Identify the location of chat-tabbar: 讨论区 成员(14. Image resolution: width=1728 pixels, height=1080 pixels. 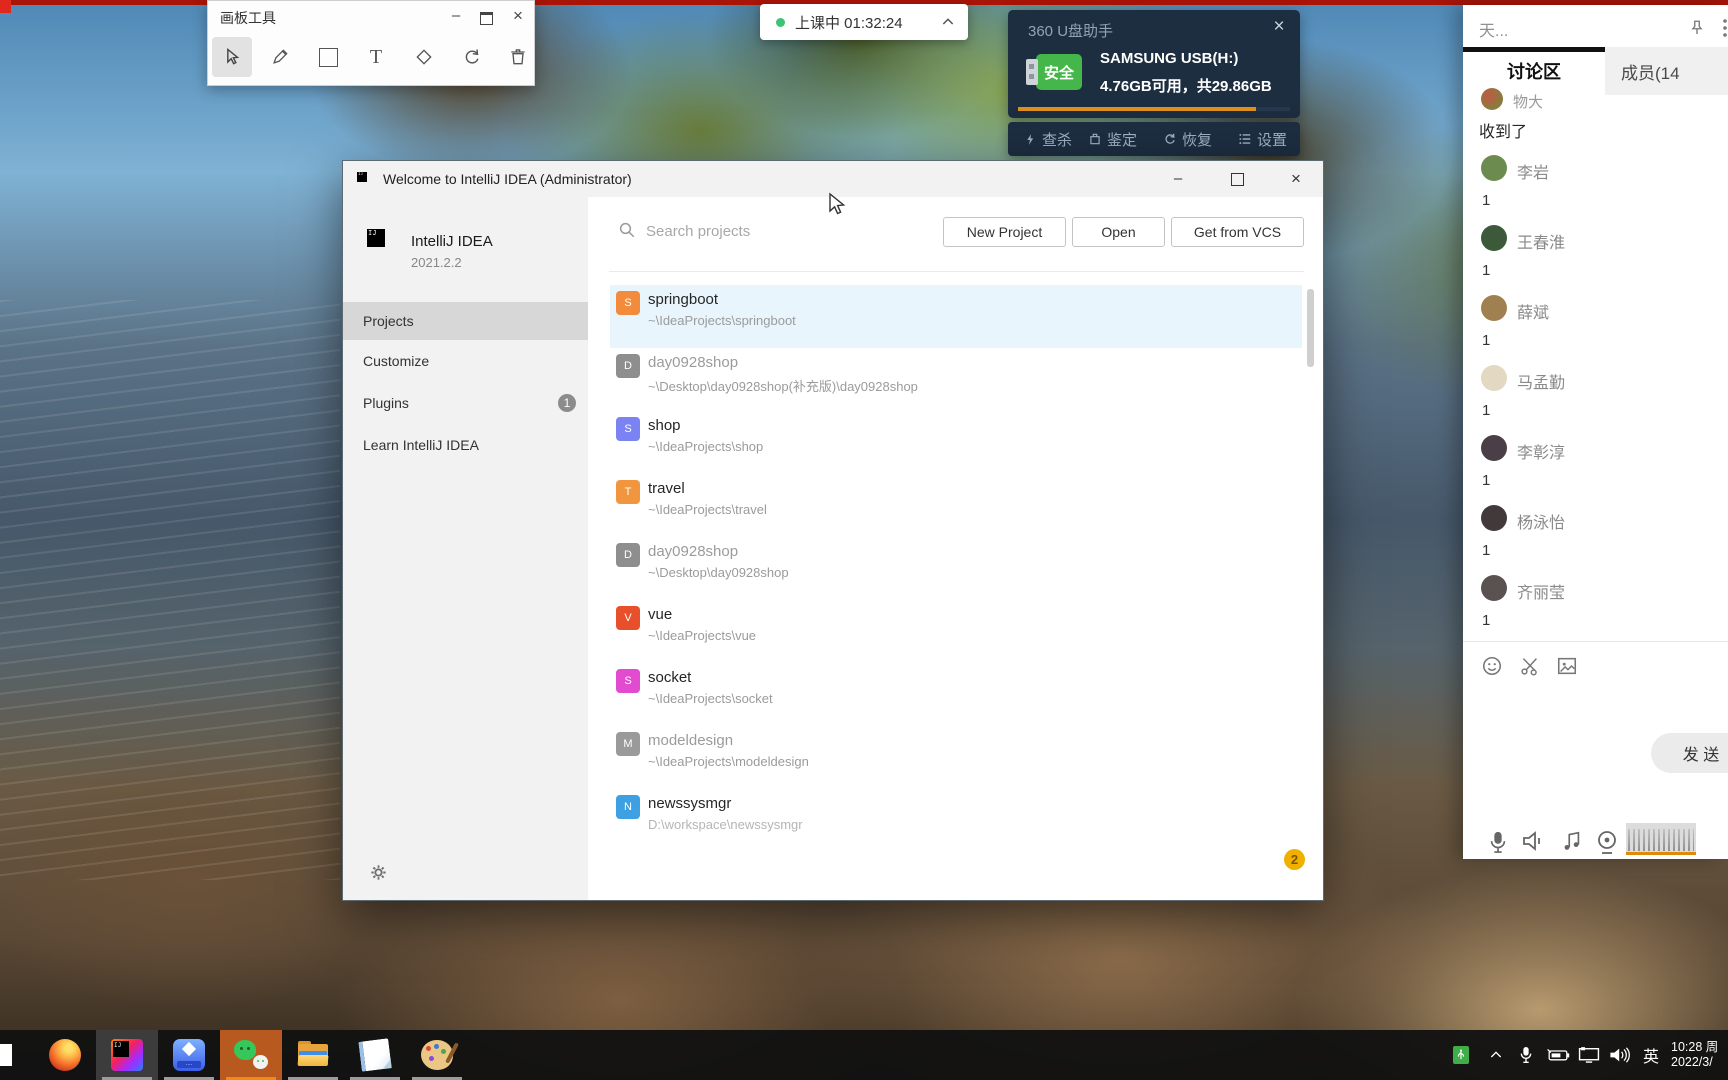
(1595, 71).